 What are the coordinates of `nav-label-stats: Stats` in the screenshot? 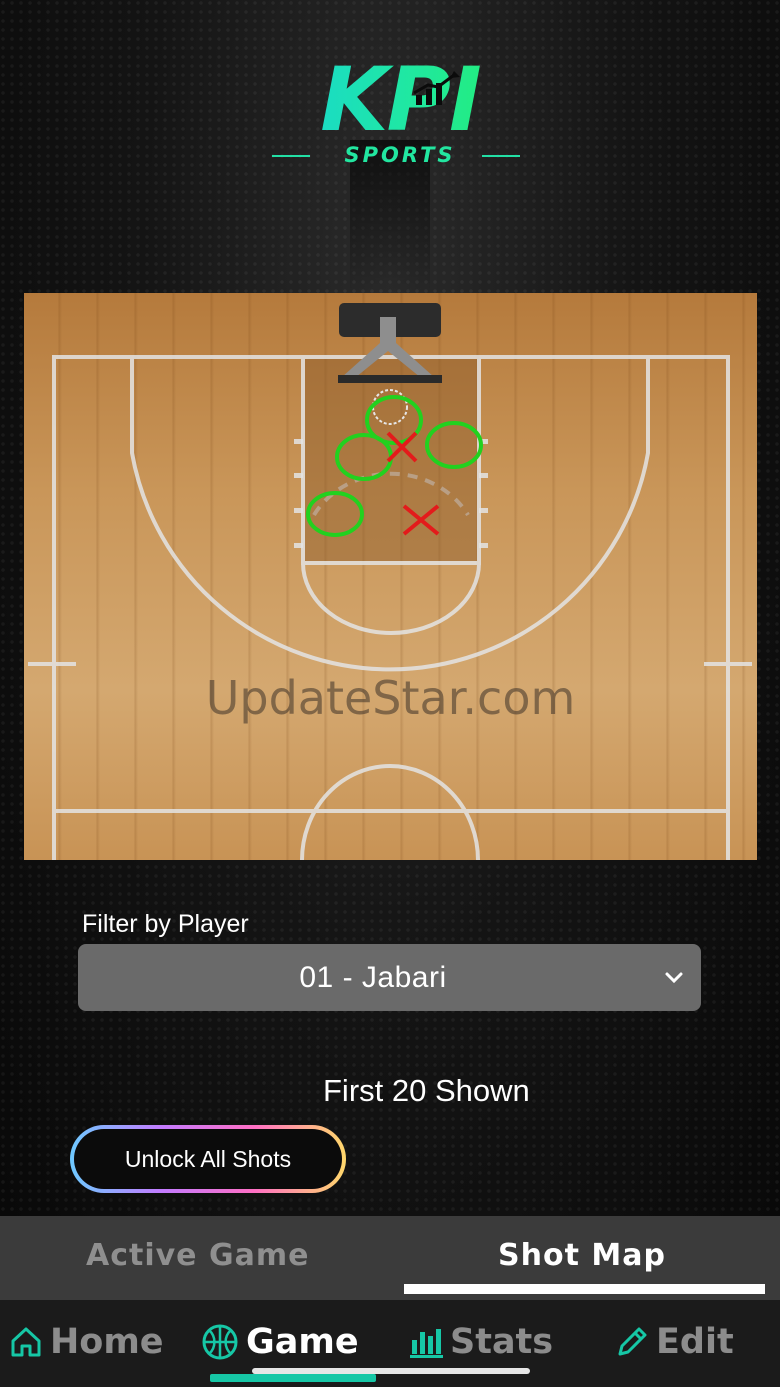 It's located at (502, 1342).